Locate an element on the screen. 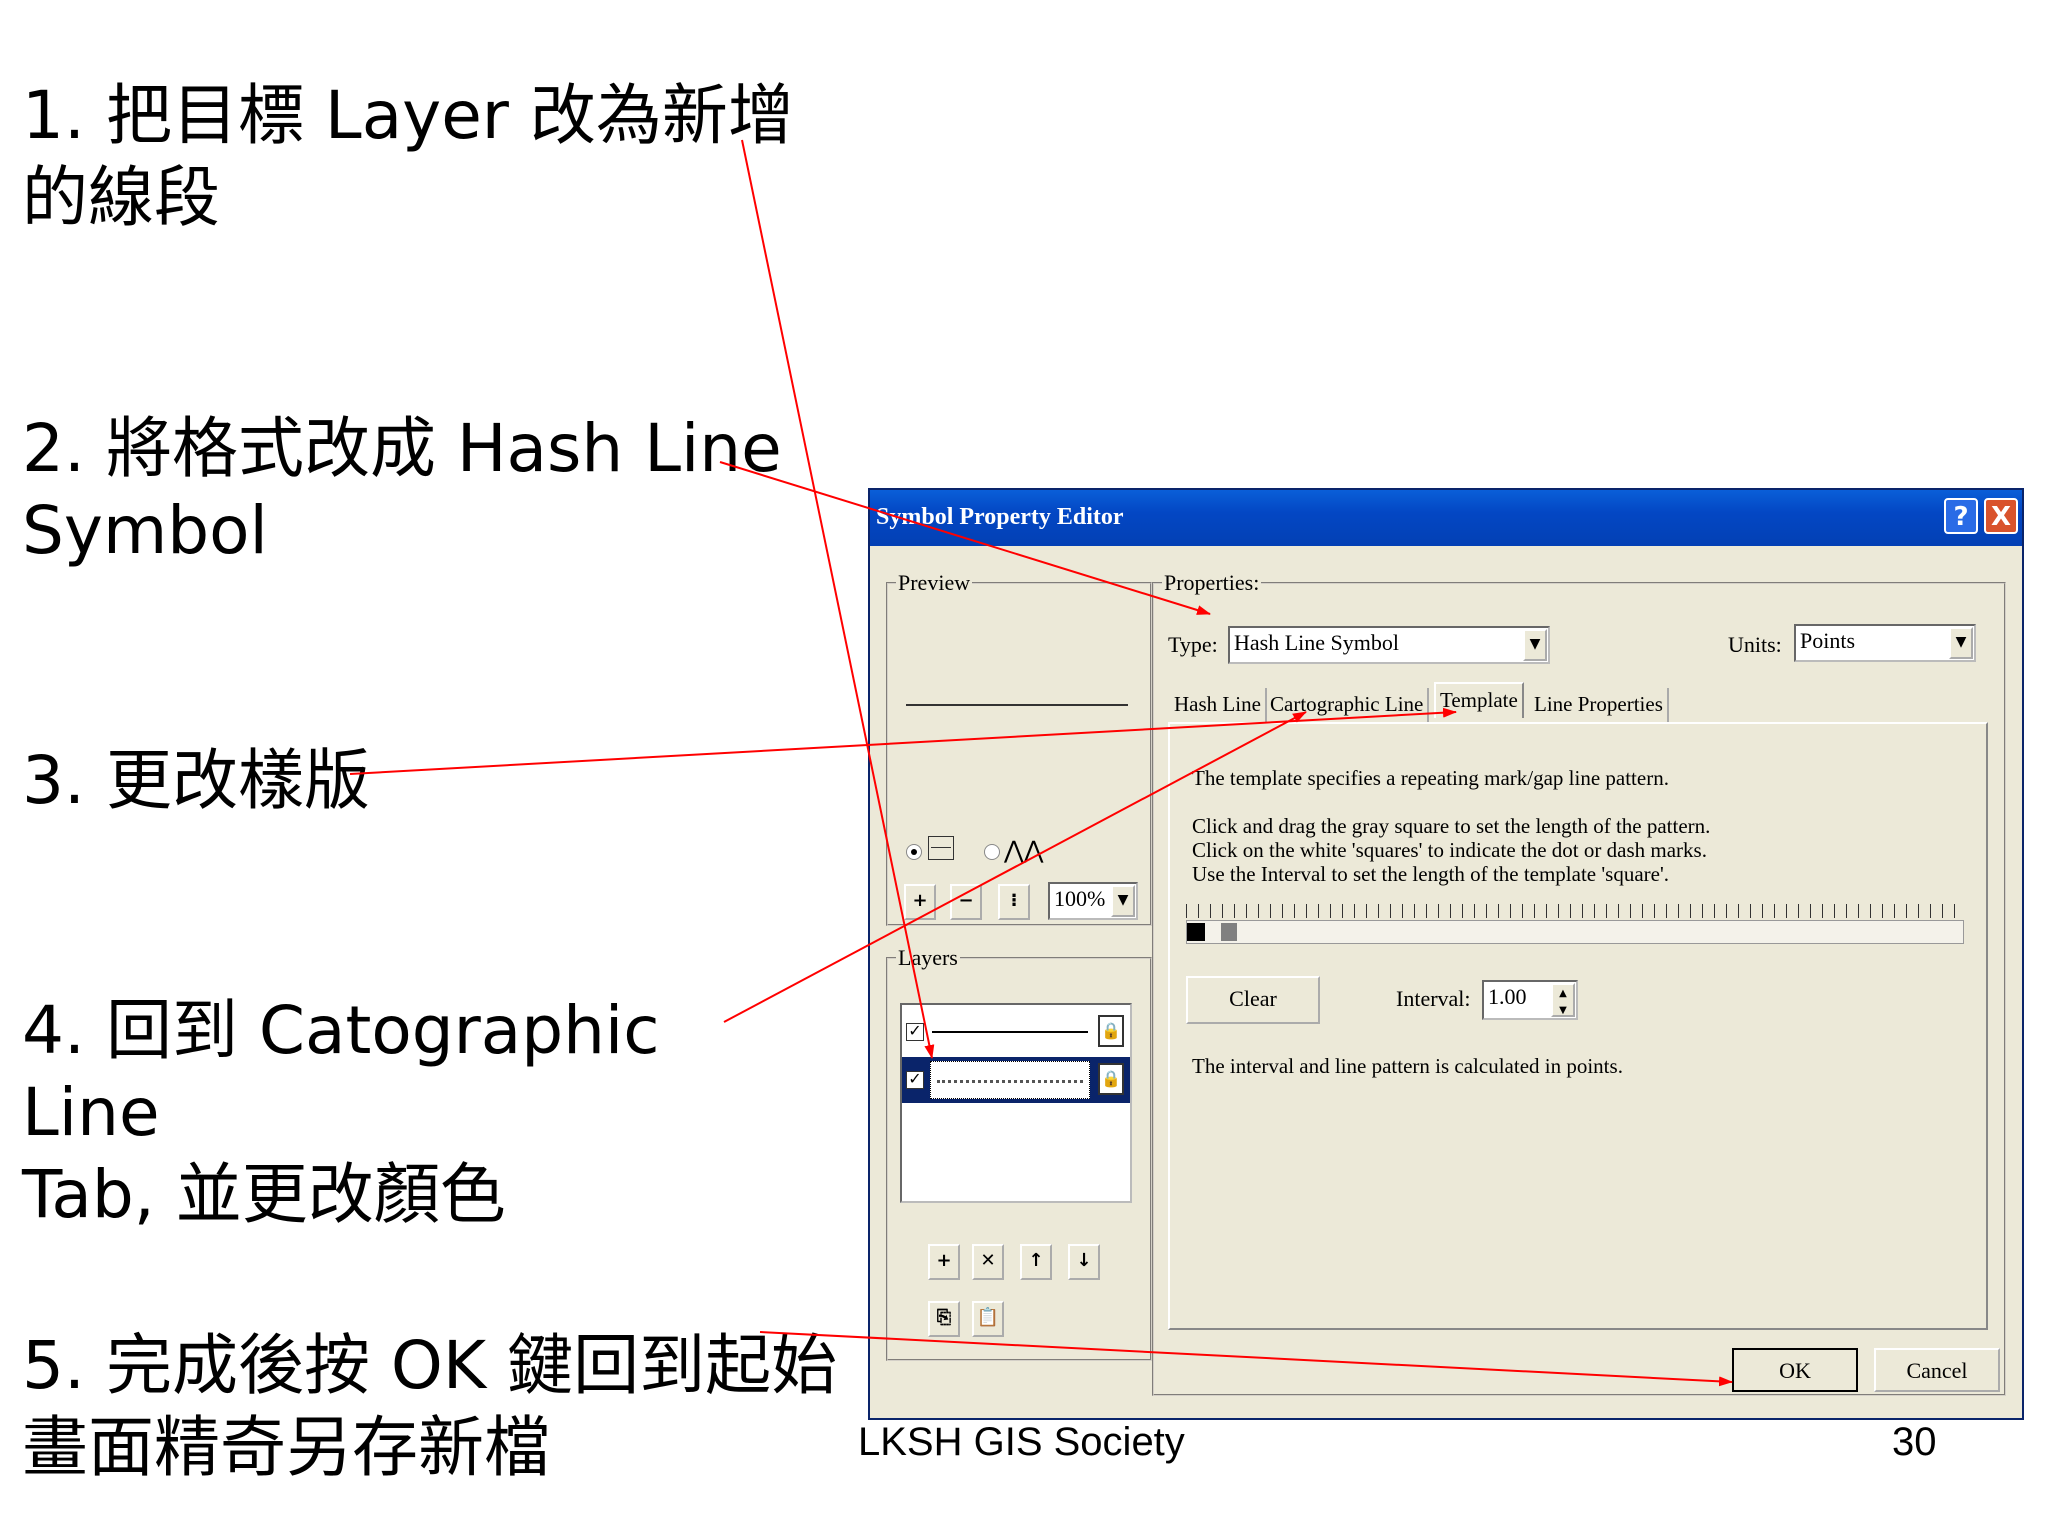 The height and width of the screenshot is (1536, 2048). dialog-title: Symbol Property Editor is located at coordinates (1000, 517).